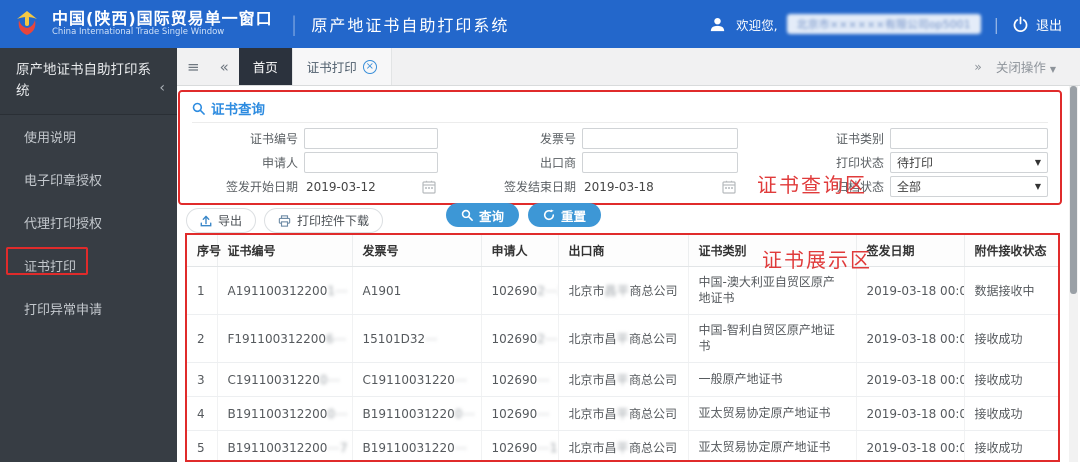 This screenshot has width=1080, height=462. Describe the element at coordinates (224, 66) in the screenshot. I see `collapse-tabs-left-icon: «` at that location.